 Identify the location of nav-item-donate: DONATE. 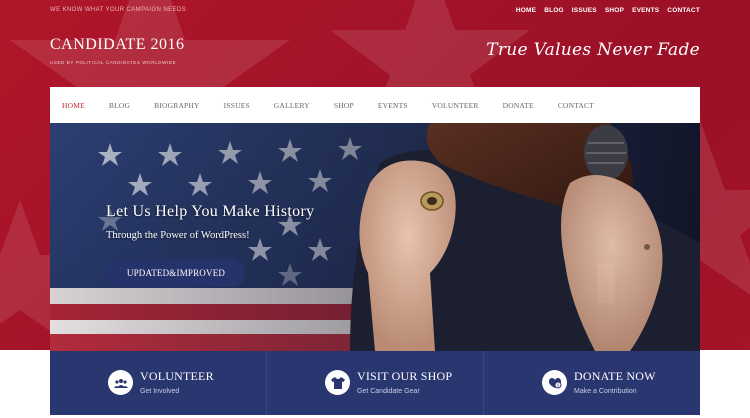
(518, 105).